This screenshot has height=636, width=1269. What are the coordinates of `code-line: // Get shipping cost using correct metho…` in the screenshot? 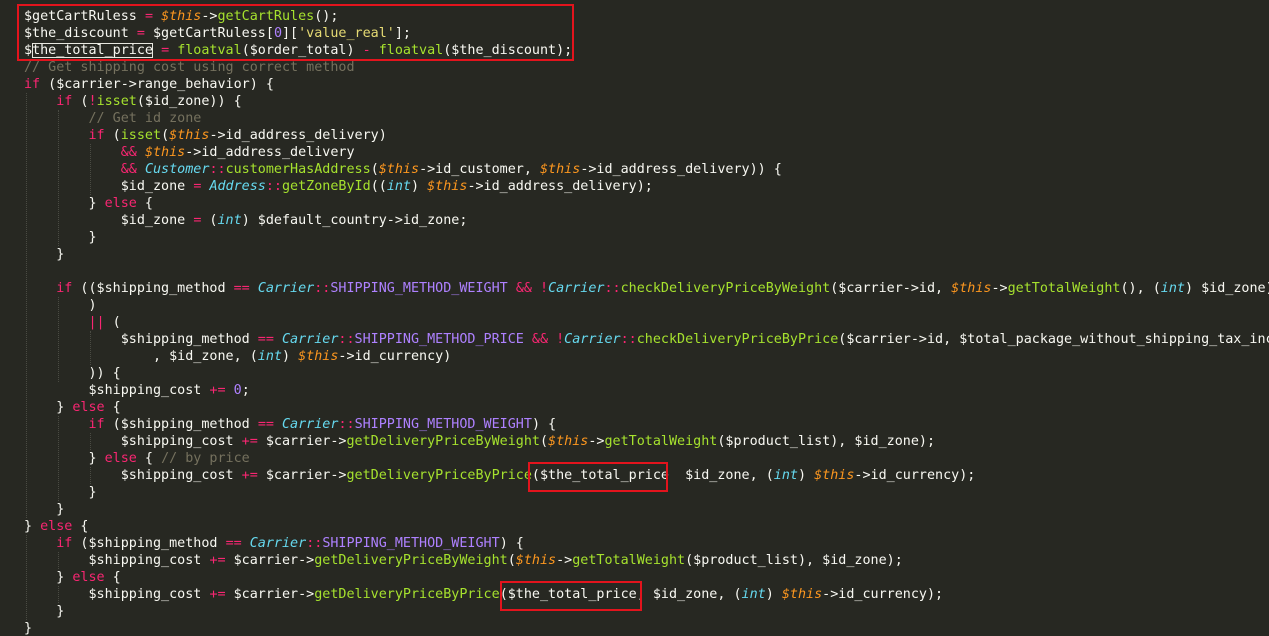 It's located at (189, 67).